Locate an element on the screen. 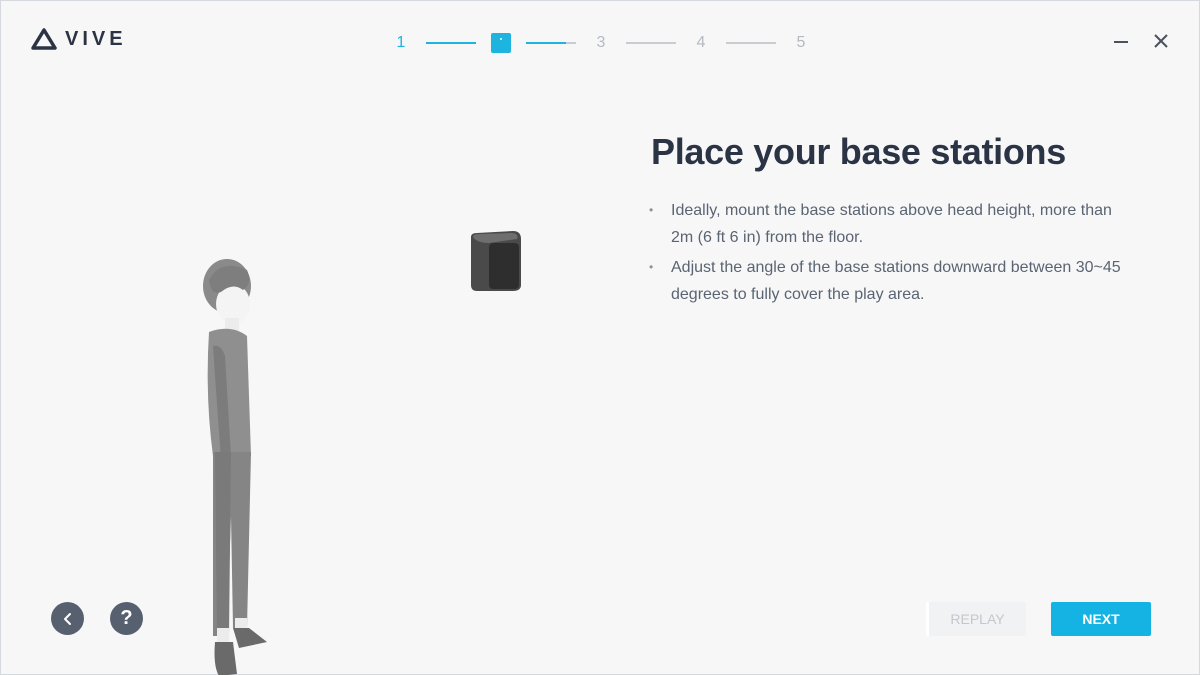  help-button: ? is located at coordinates (126, 618).